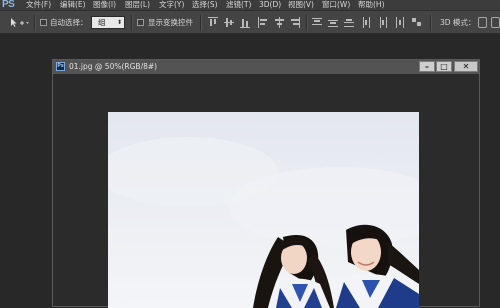  I want to click on align-top-icon, so click(213, 22).